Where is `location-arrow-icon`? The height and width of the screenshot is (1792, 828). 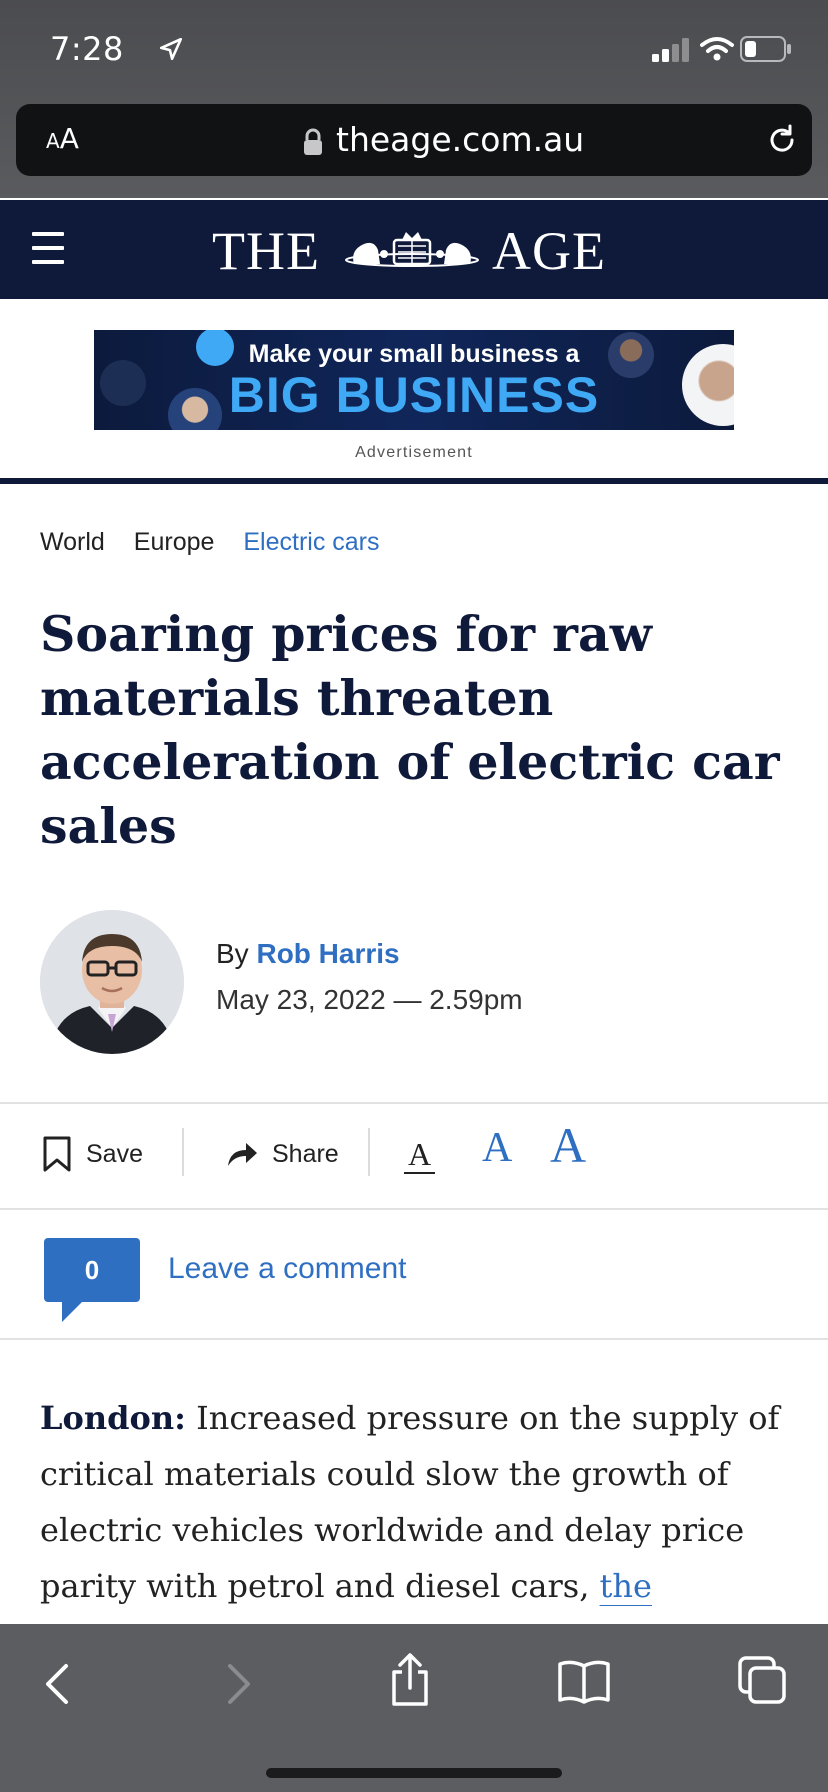 location-arrow-icon is located at coordinates (171, 49).